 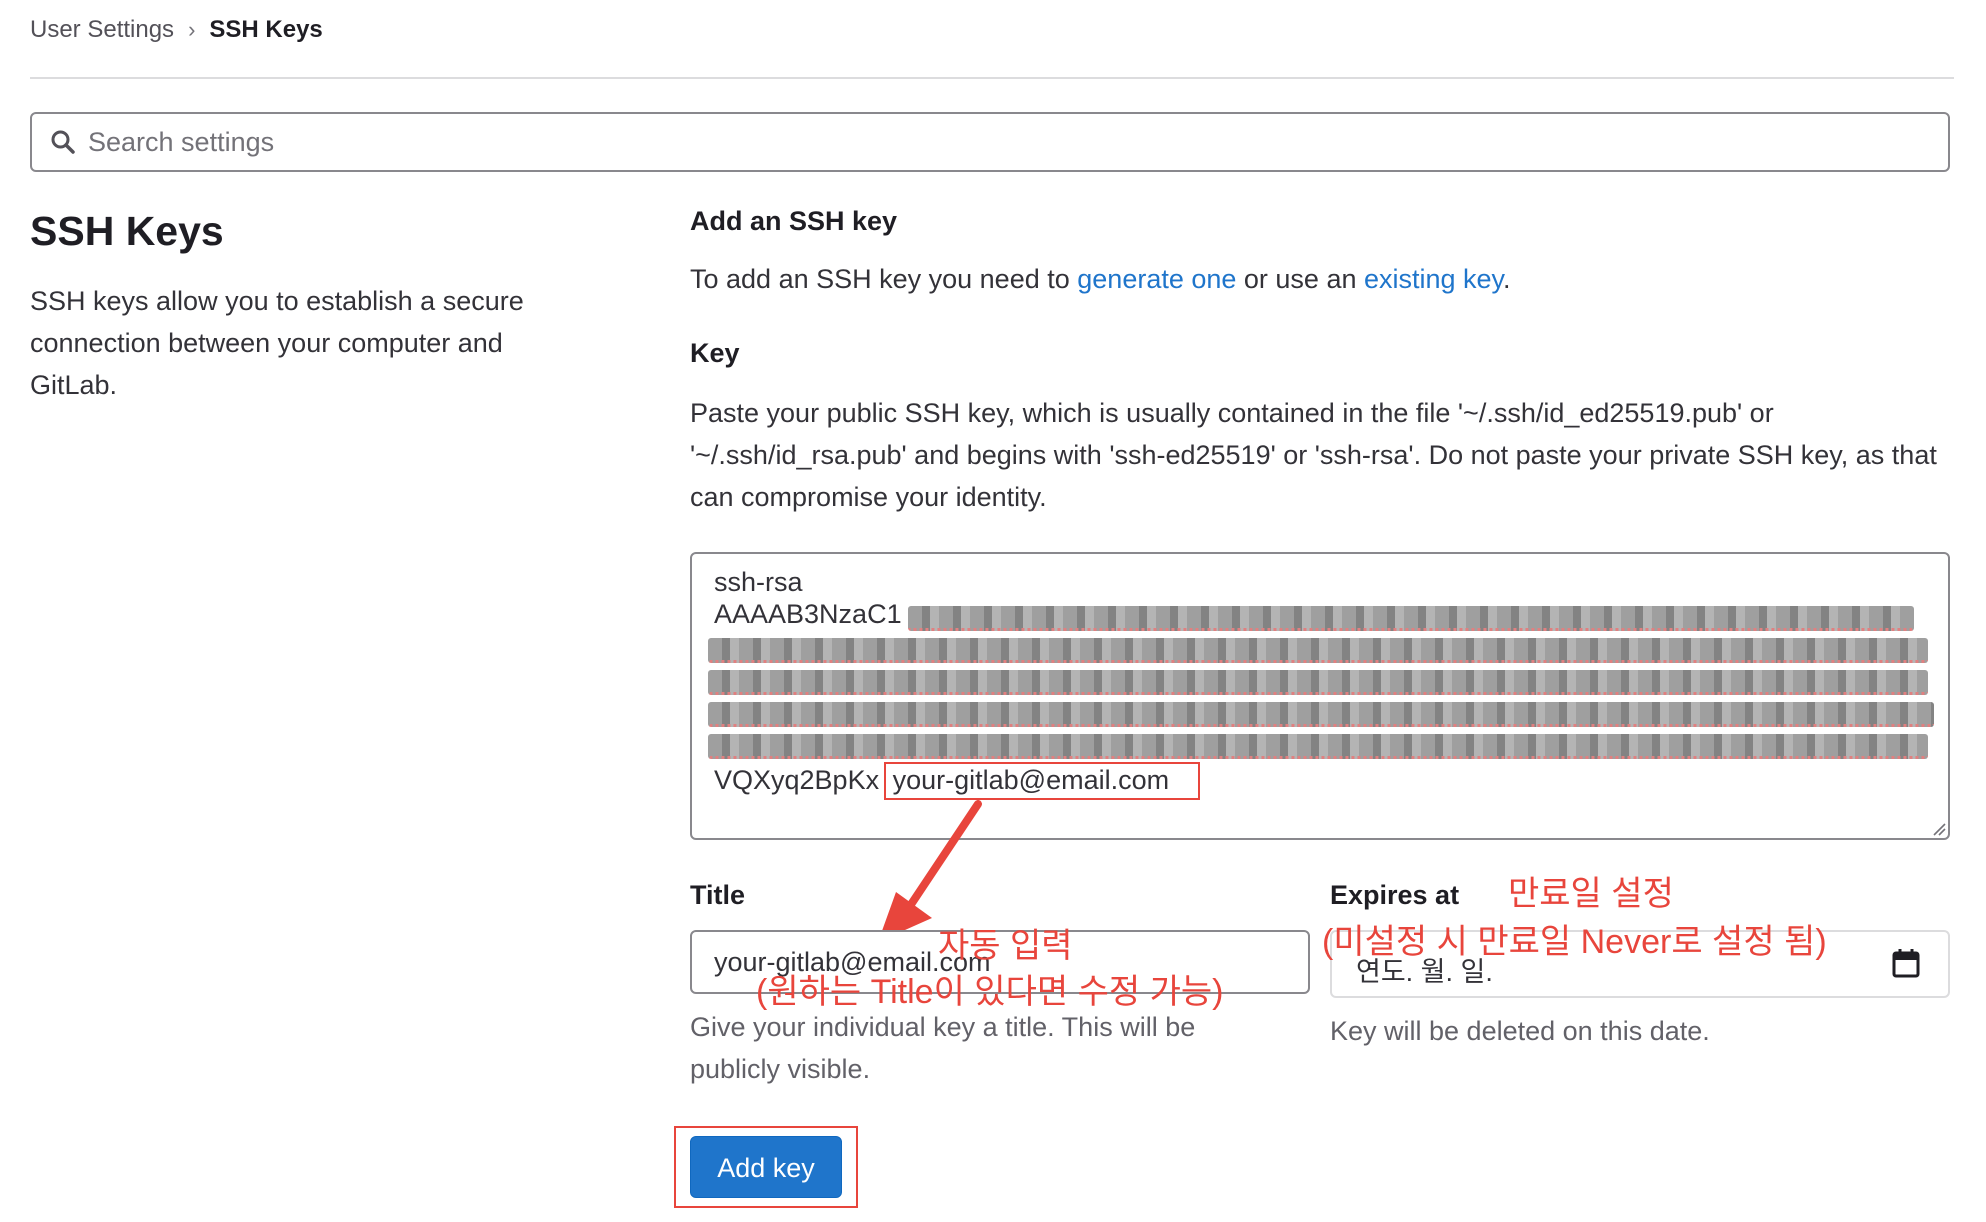 I want to click on intro-prefix: To add an SSH key you need to, so click(x=884, y=279).